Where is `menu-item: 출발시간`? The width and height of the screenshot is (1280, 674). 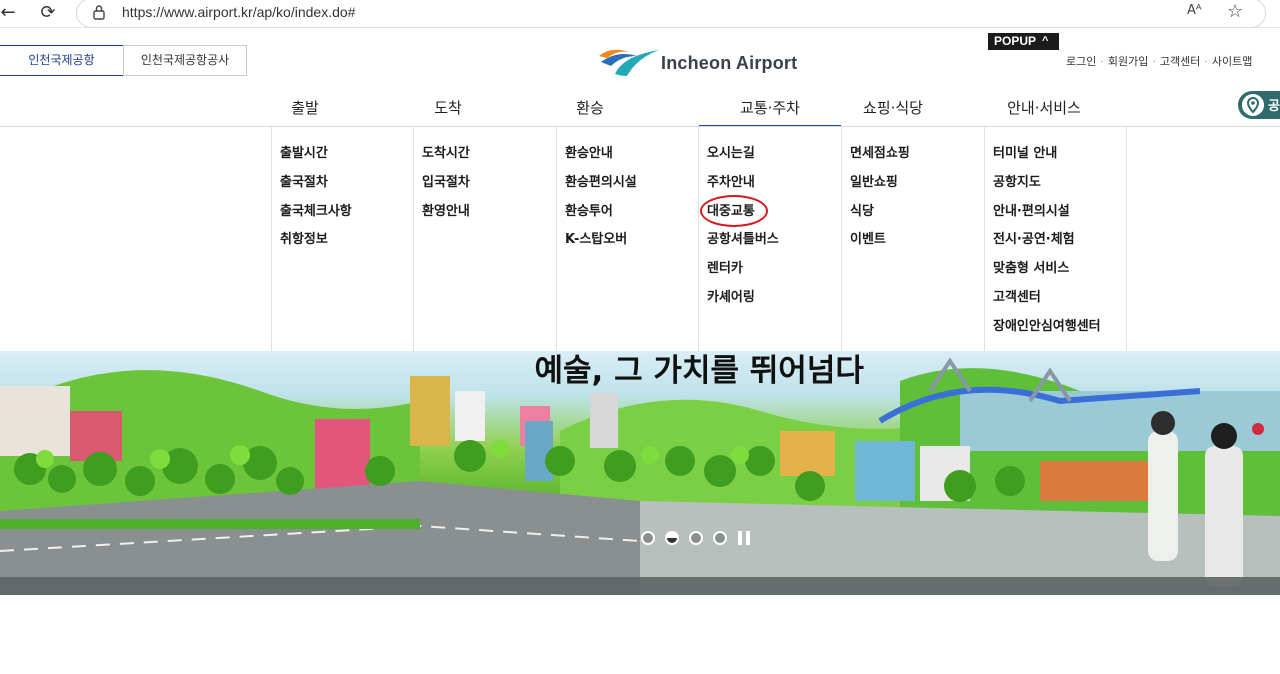 menu-item: 출발시간 is located at coordinates (316, 159).